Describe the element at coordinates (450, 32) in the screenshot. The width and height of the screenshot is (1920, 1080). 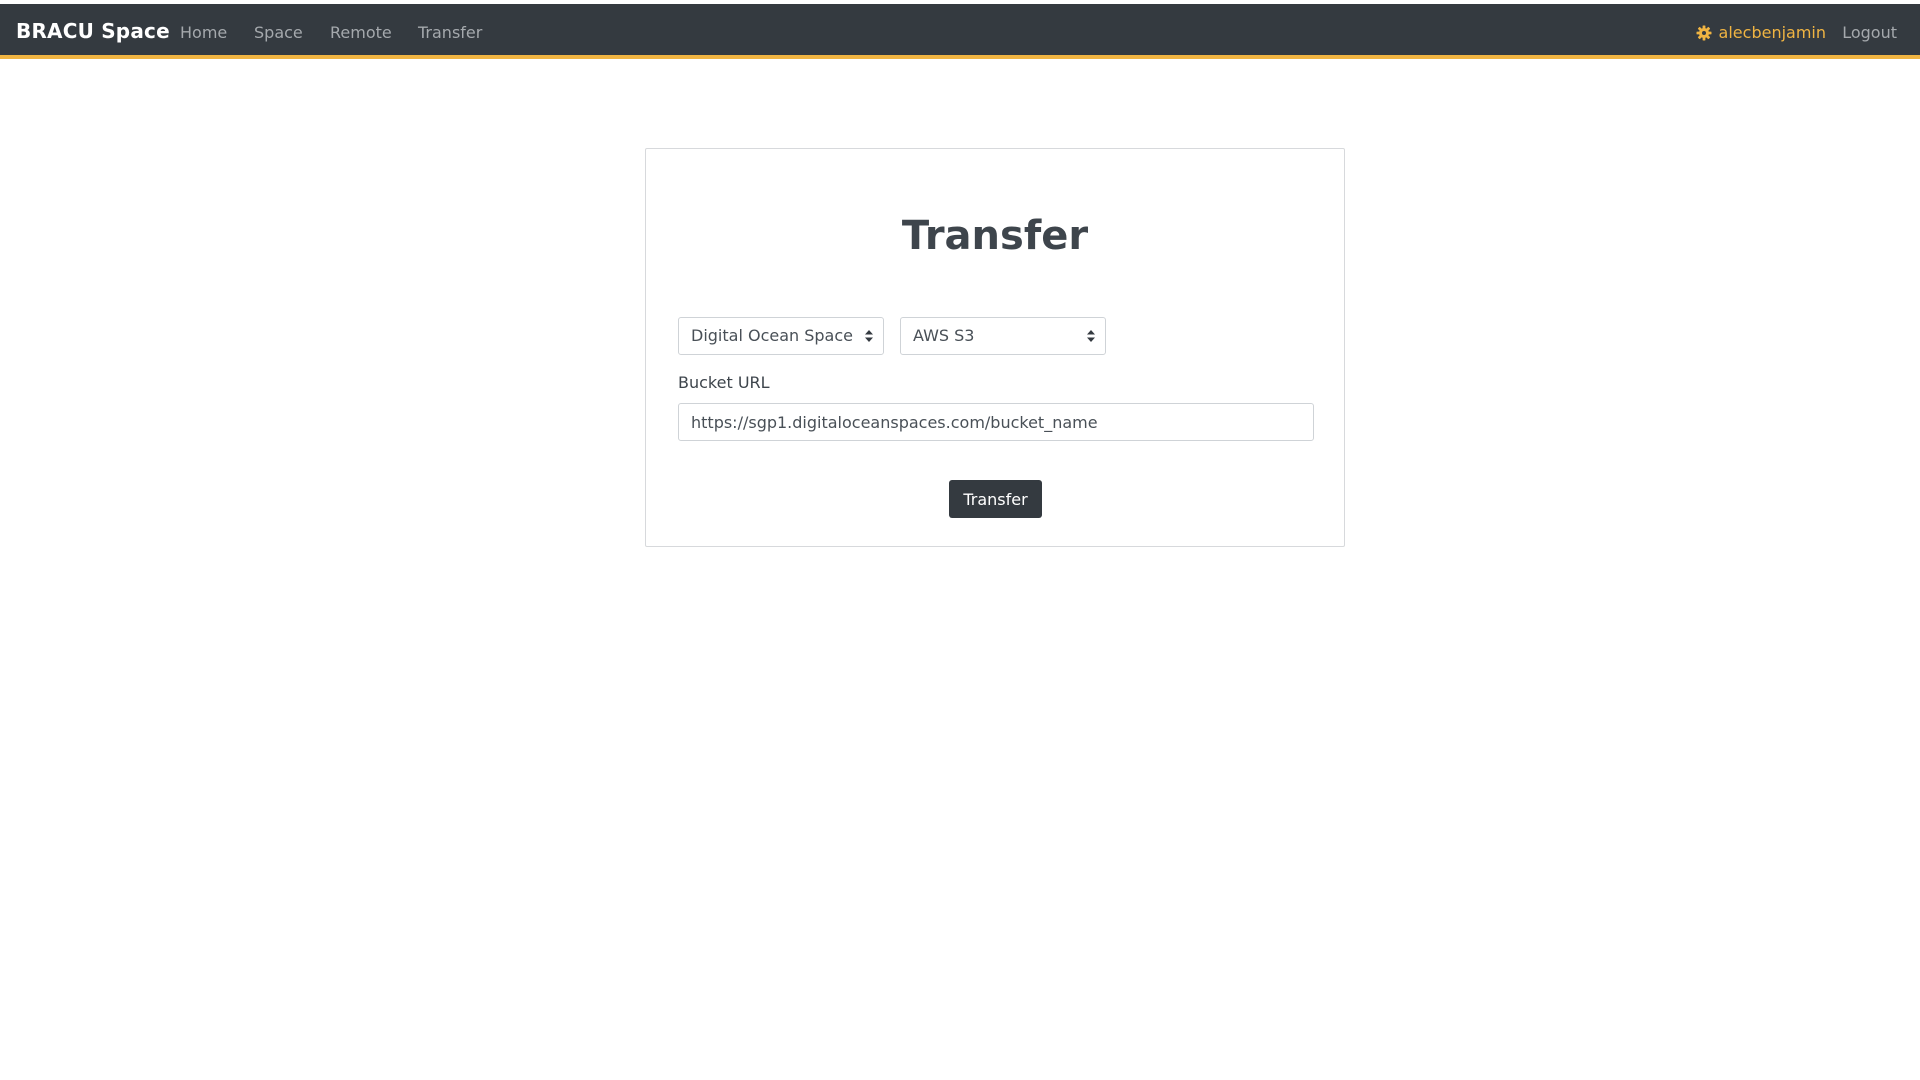
I see `nav-link-transfer: Transfer` at that location.